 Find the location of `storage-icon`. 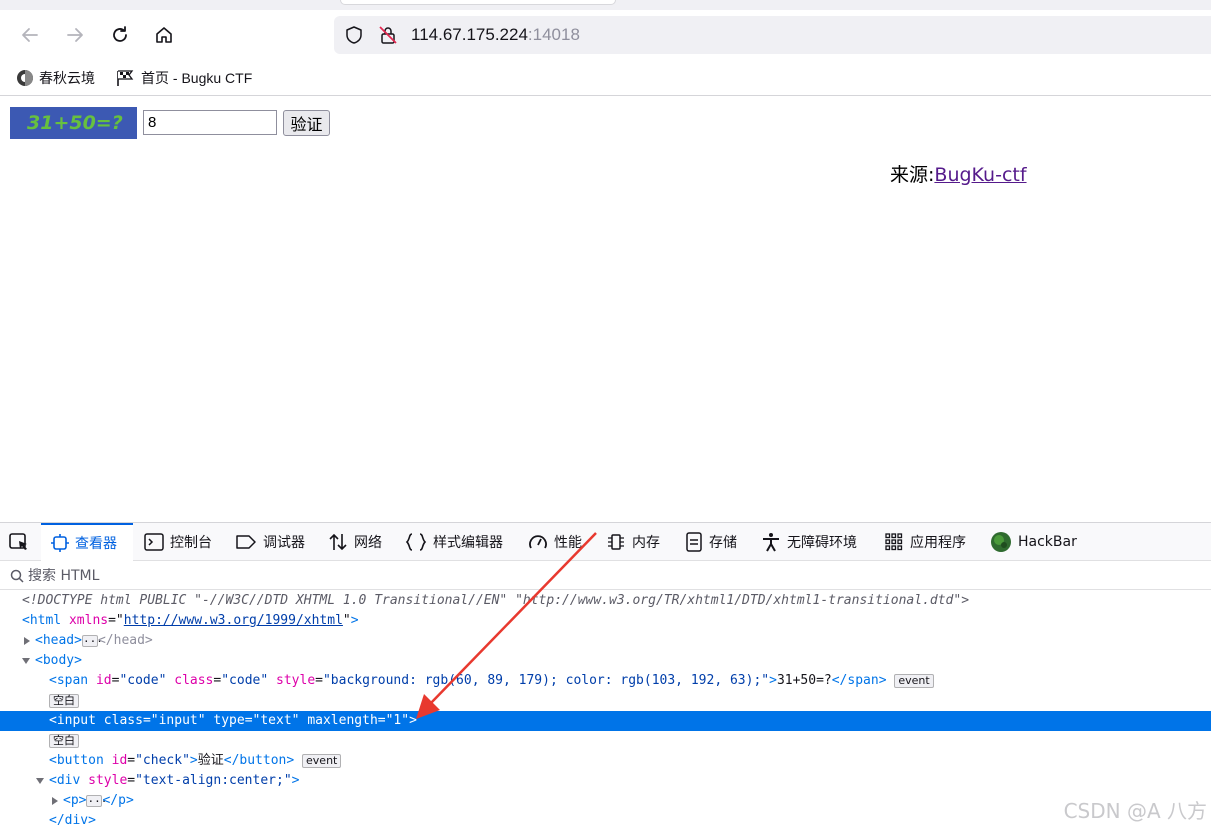

storage-icon is located at coordinates (694, 542).